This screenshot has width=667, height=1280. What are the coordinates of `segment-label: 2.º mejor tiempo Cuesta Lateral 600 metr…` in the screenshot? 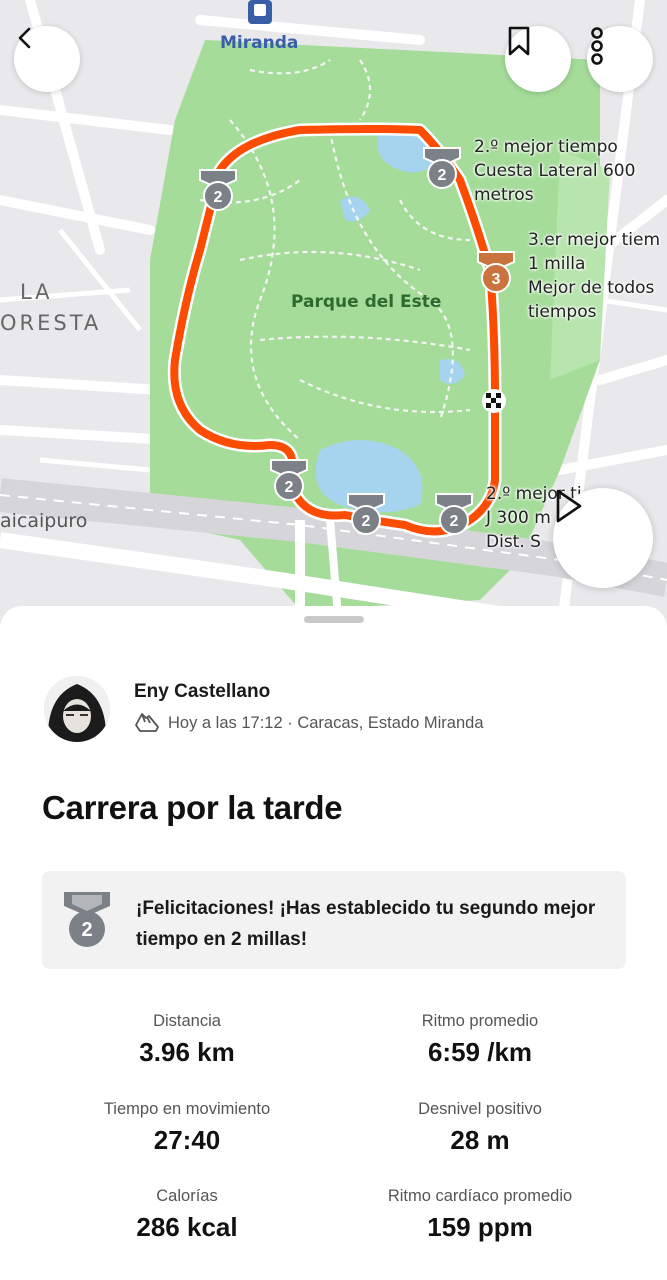 It's located at (554, 171).